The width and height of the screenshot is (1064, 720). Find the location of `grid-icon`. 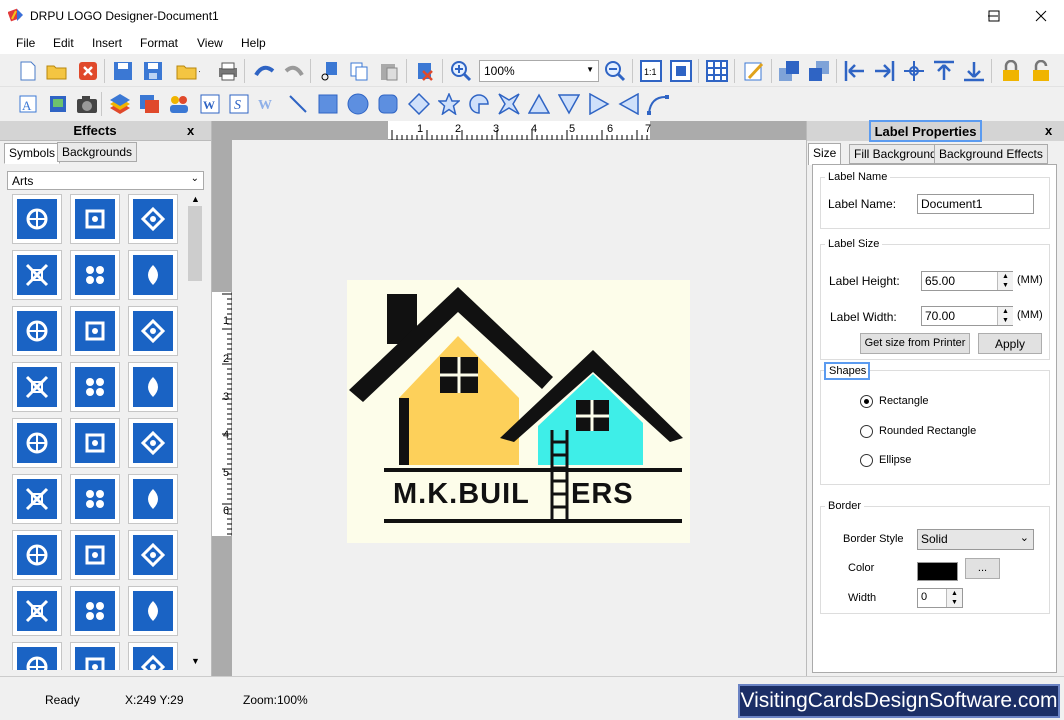

grid-icon is located at coordinates (717, 71).